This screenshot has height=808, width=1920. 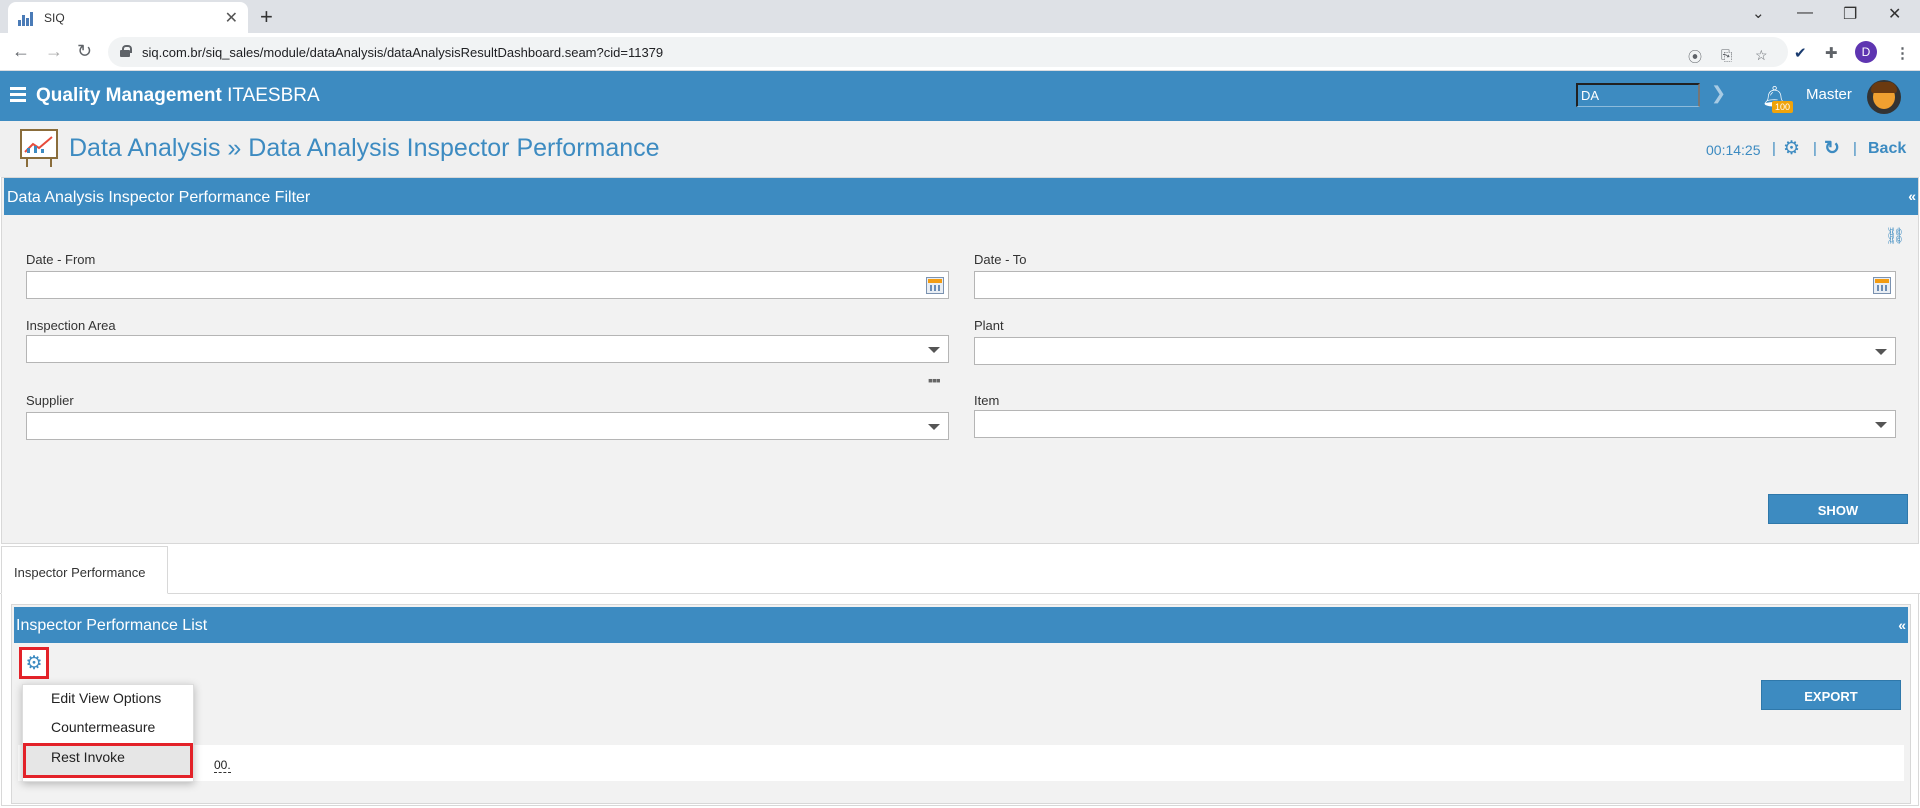 What do you see at coordinates (1831, 53) in the screenshot?
I see `extensions-puzzle-icon: ✚` at bounding box center [1831, 53].